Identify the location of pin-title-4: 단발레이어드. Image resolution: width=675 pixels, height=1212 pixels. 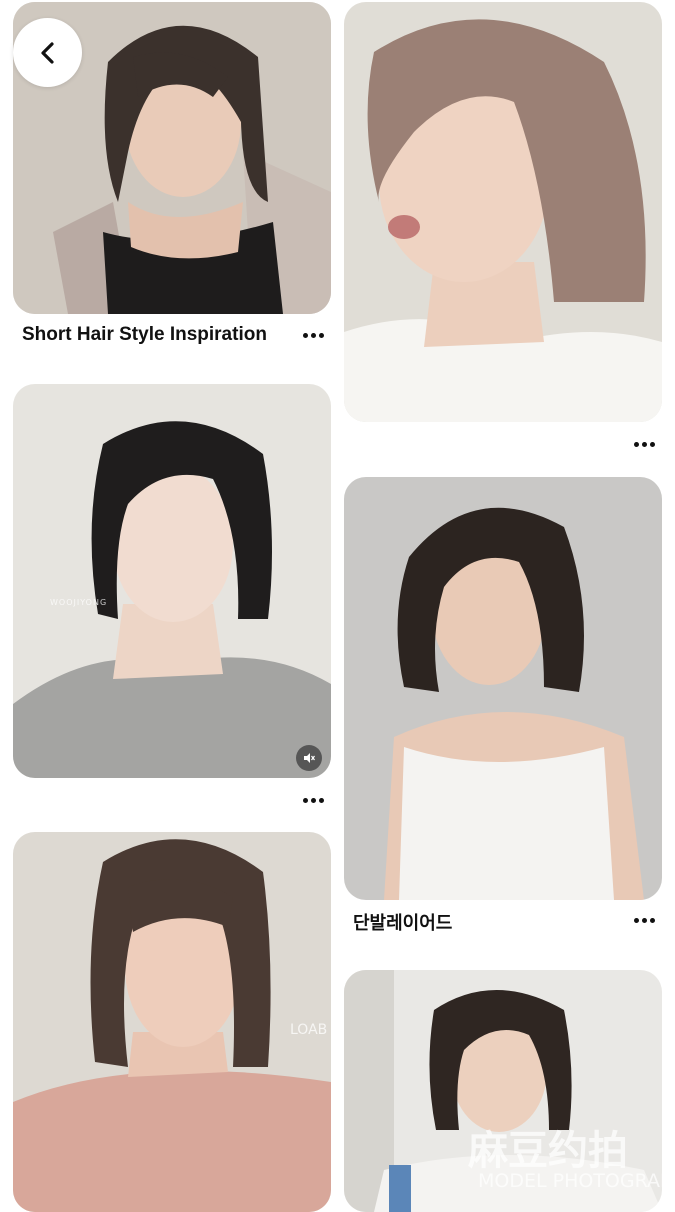
(402, 922).